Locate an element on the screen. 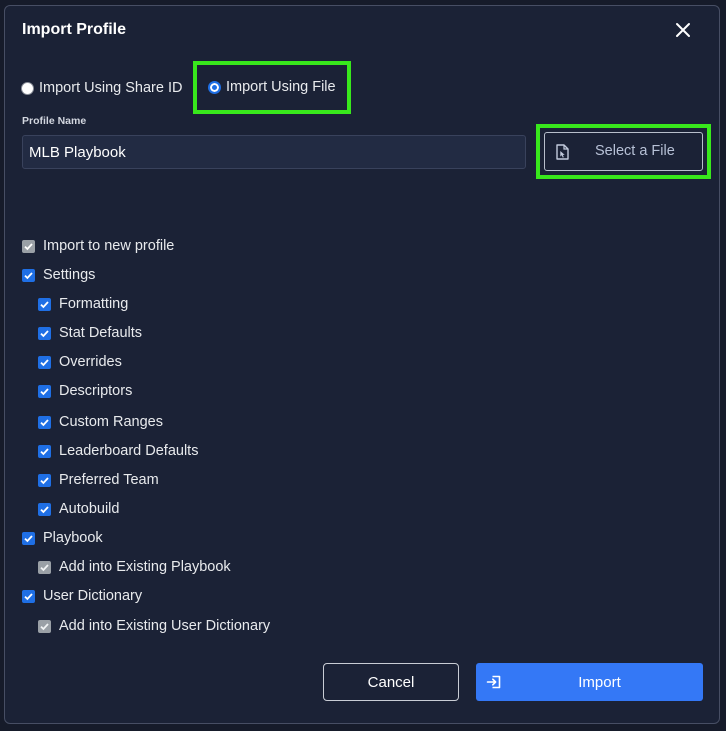  option-stat-defaults: Stat Defaults is located at coordinates (90, 333).